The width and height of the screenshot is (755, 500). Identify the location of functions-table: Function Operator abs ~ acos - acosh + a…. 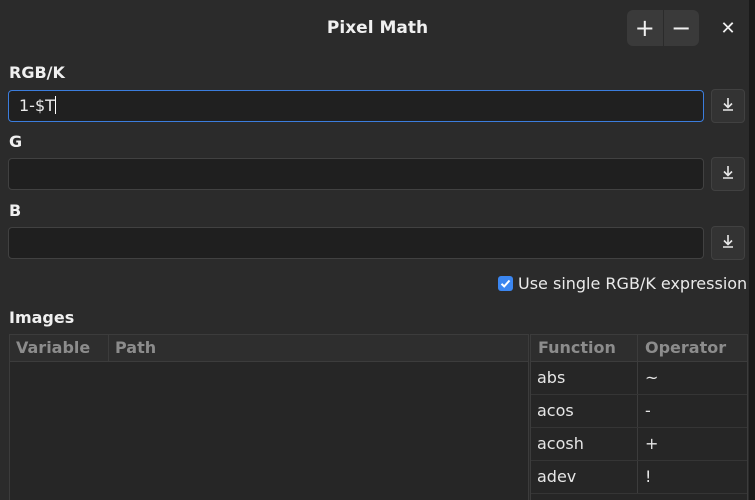
(639, 417).